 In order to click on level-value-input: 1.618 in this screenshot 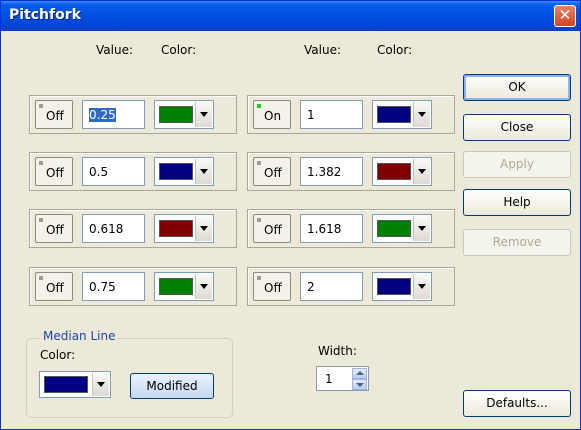, I will do `click(331, 228)`.